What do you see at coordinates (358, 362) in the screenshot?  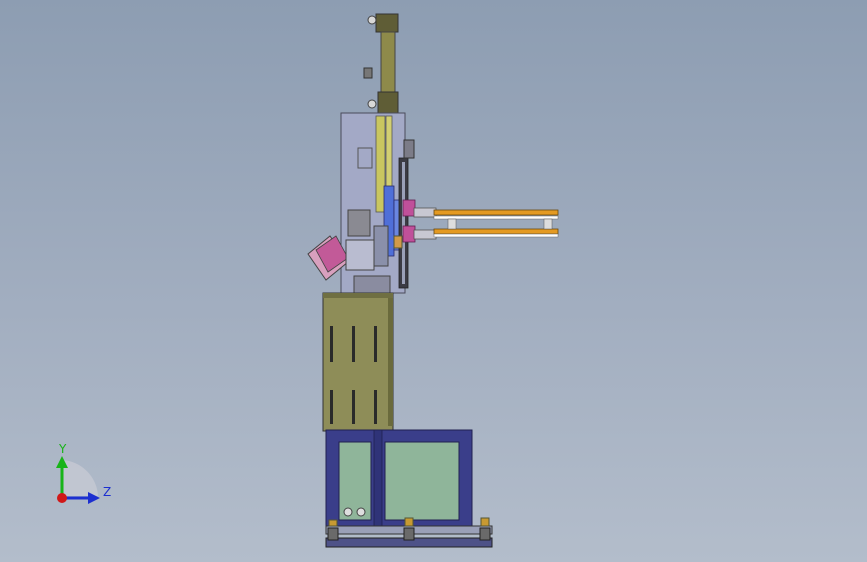 I see `cabinet-body` at bounding box center [358, 362].